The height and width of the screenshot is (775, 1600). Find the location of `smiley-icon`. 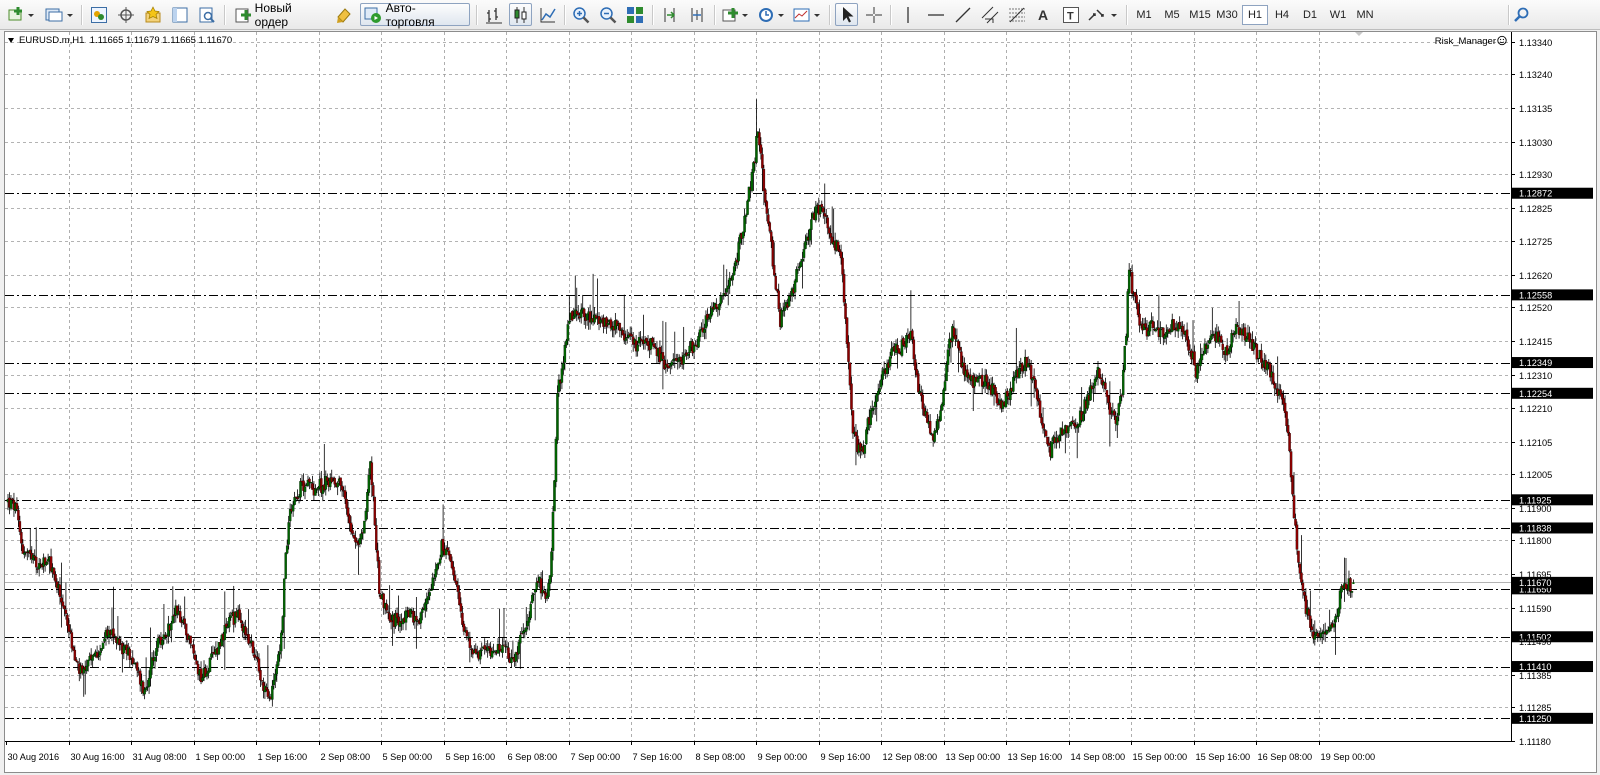

smiley-icon is located at coordinates (1502, 40).